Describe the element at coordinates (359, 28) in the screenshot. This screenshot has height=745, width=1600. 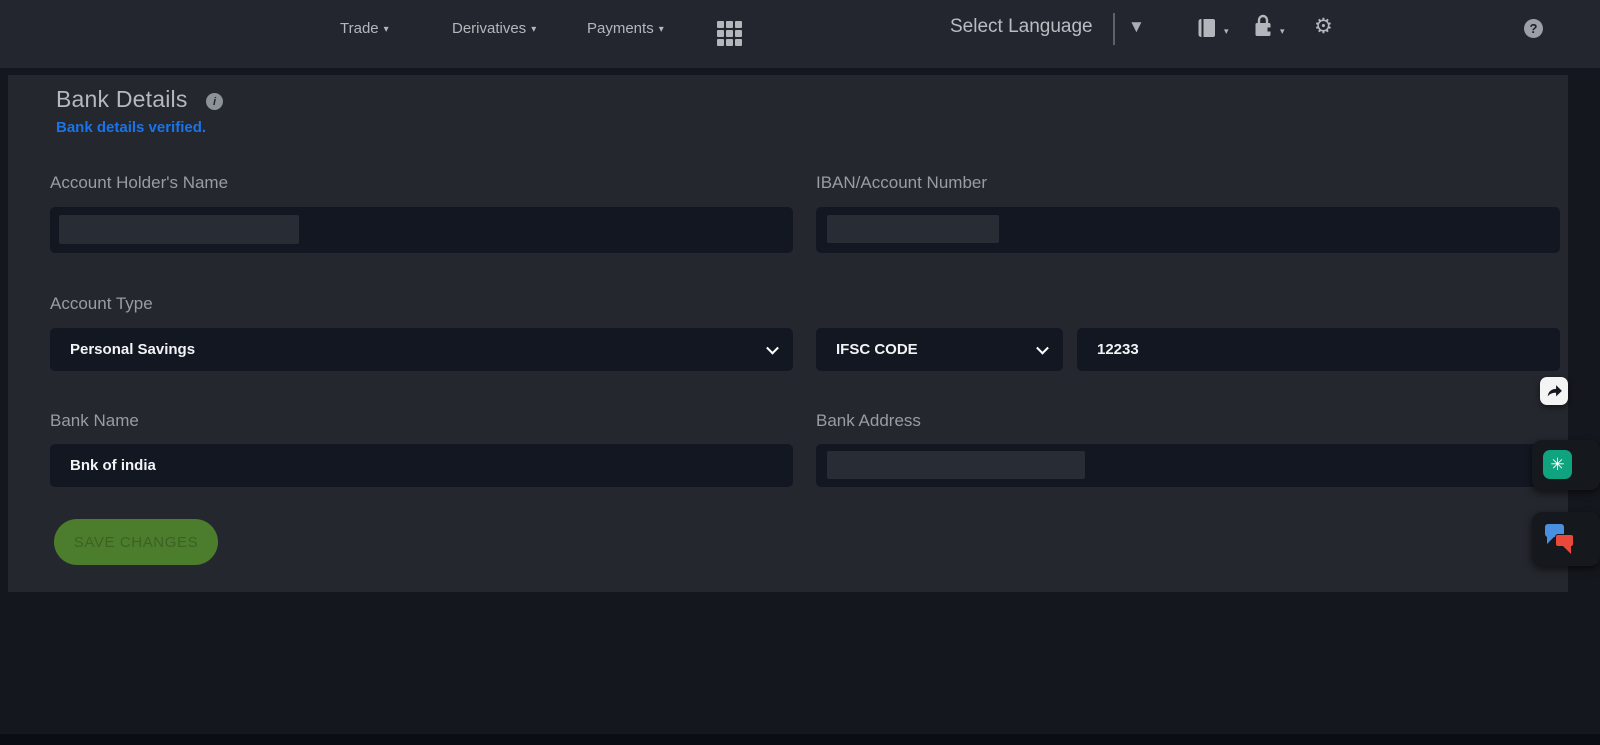
I see `nav-menu-trade-label: Trade` at that location.